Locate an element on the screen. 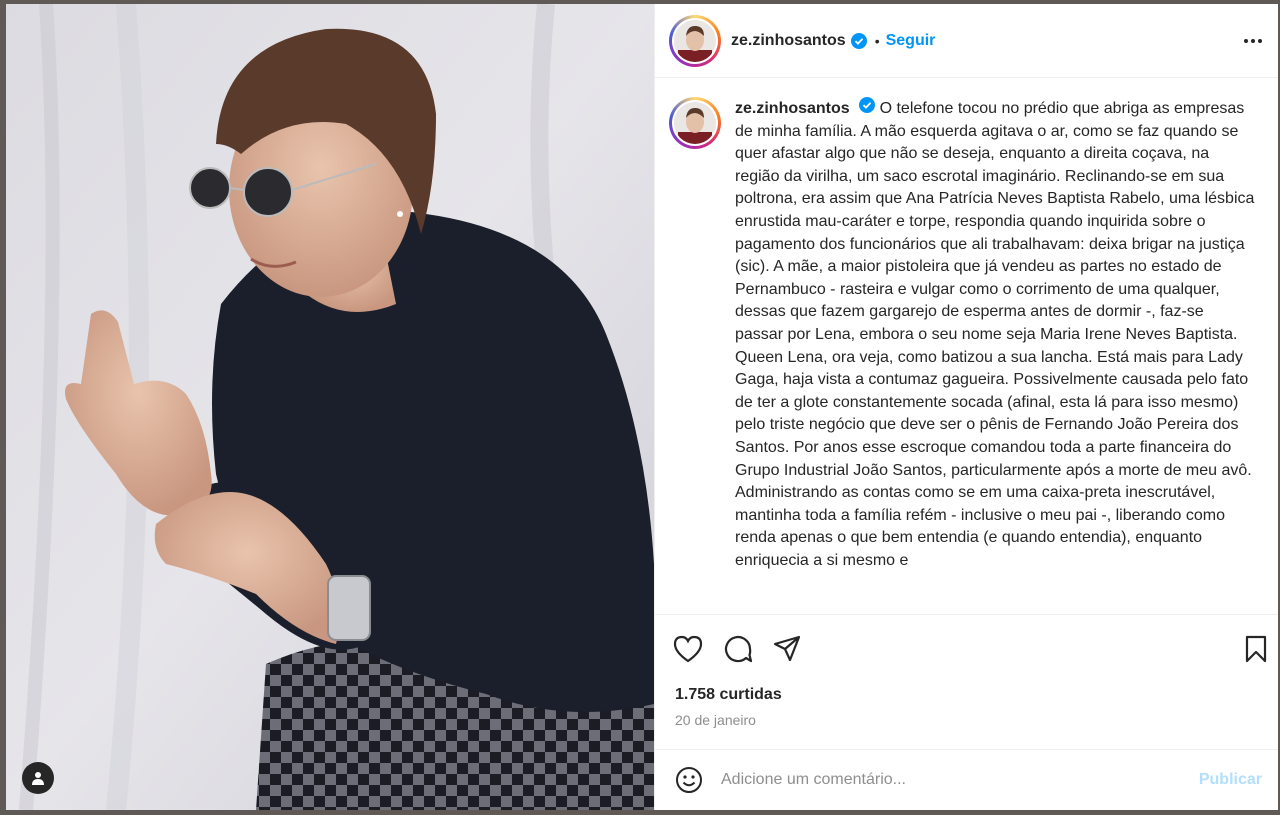 This screenshot has width=1280, height=815. emoji-icon is located at coordinates (689, 780).